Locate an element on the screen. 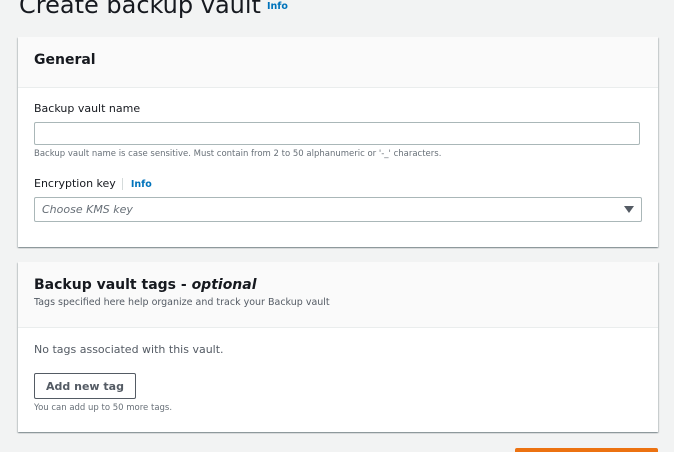  no-tags-message: No tags associated with this vault. is located at coordinates (129, 349).